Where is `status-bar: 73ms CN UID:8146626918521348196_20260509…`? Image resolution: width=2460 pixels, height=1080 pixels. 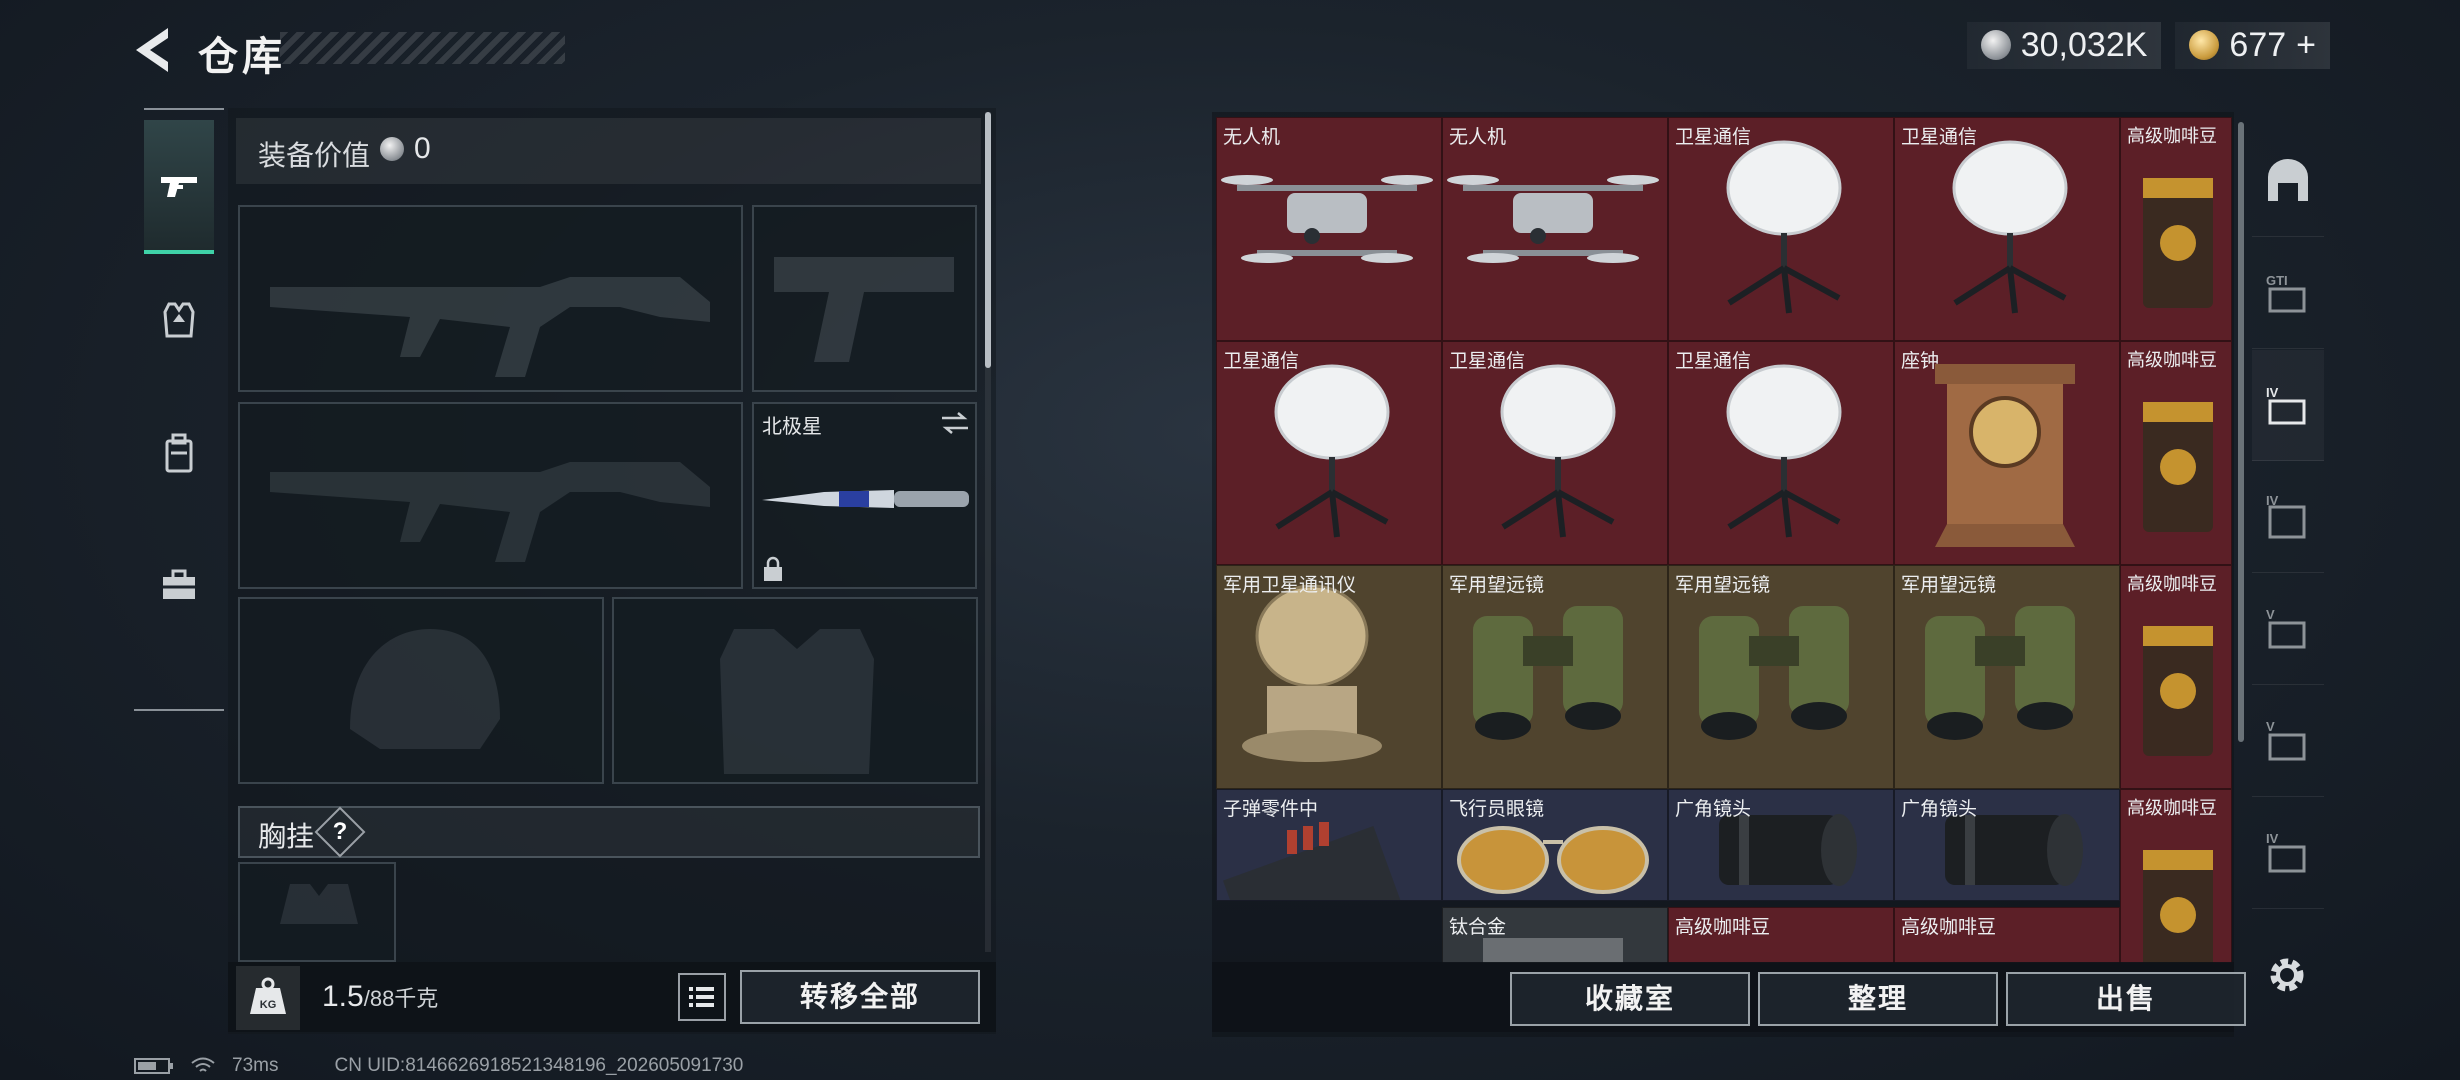 status-bar: 73ms CN UID:8146626918521348196_20260509… is located at coordinates (438, 1066).